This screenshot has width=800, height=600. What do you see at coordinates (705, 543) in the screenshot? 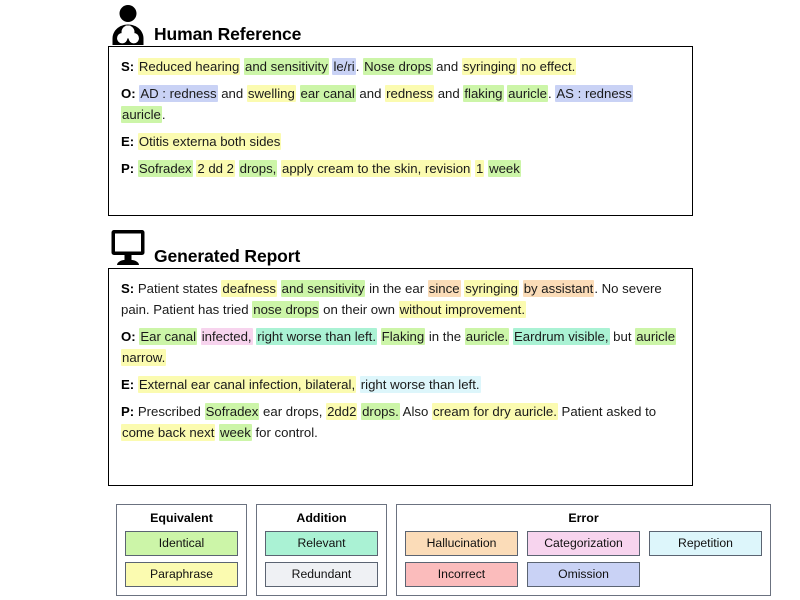
I see `legend-chip-repetition: Repetition` at bounding box center [705, 543].